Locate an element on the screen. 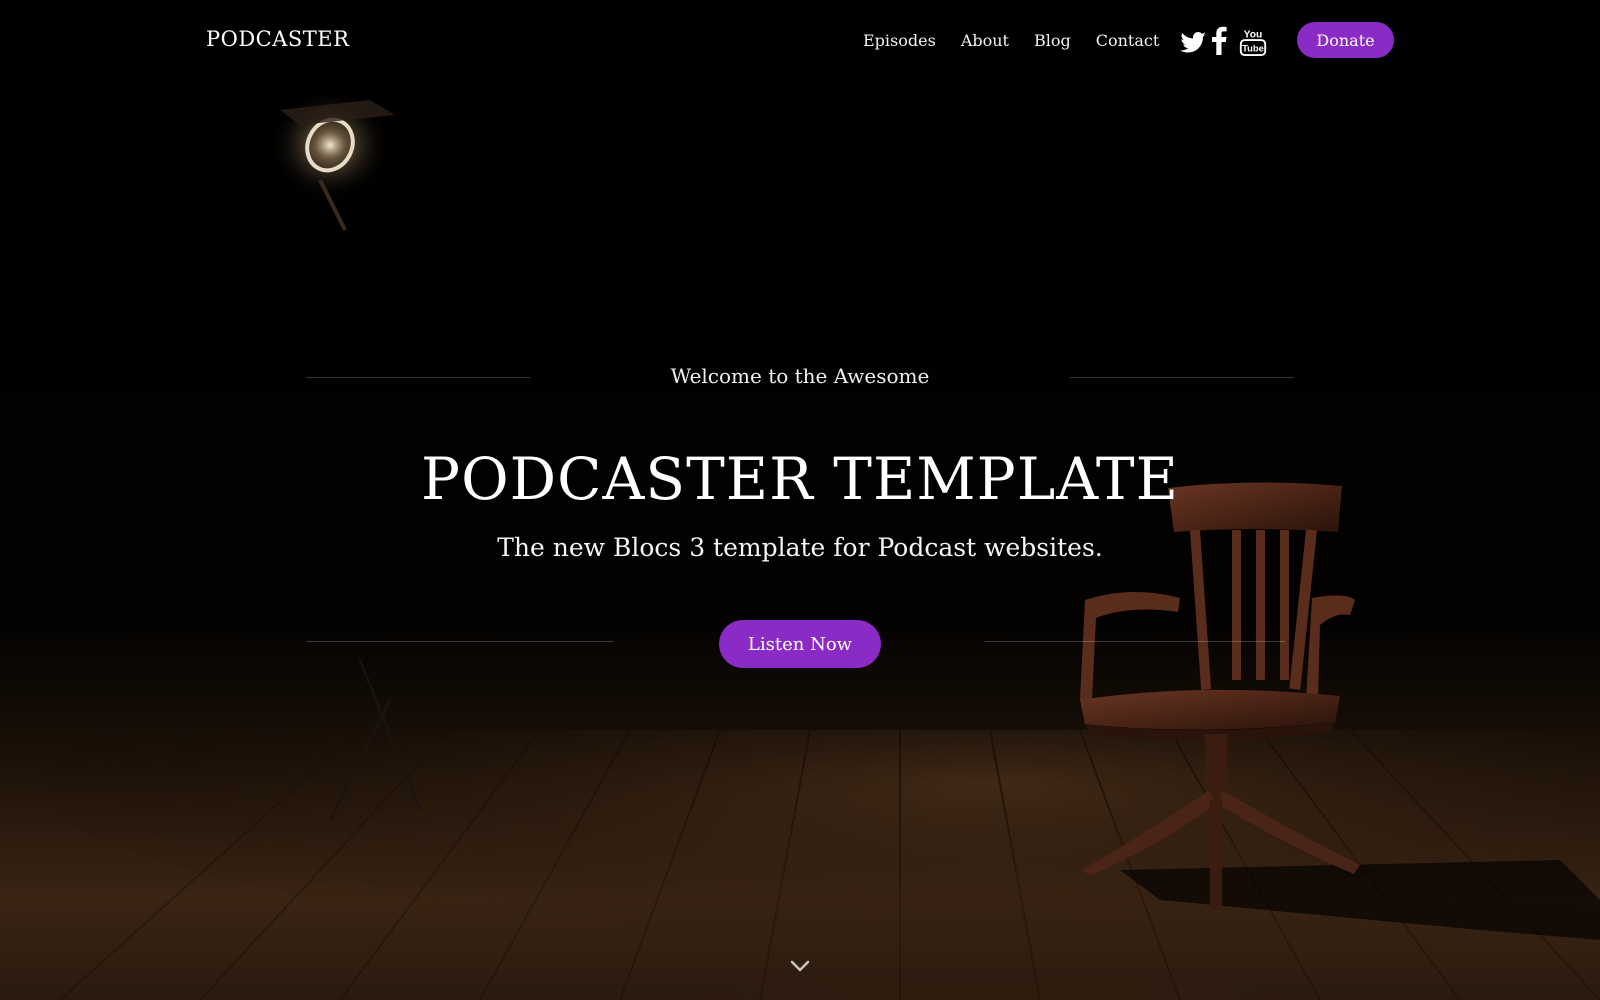 Image resolution: width=1600 pixels, height=1000 pixels. nav-links: Episodes About Blog Contact is located at coordinates (1023, 40).